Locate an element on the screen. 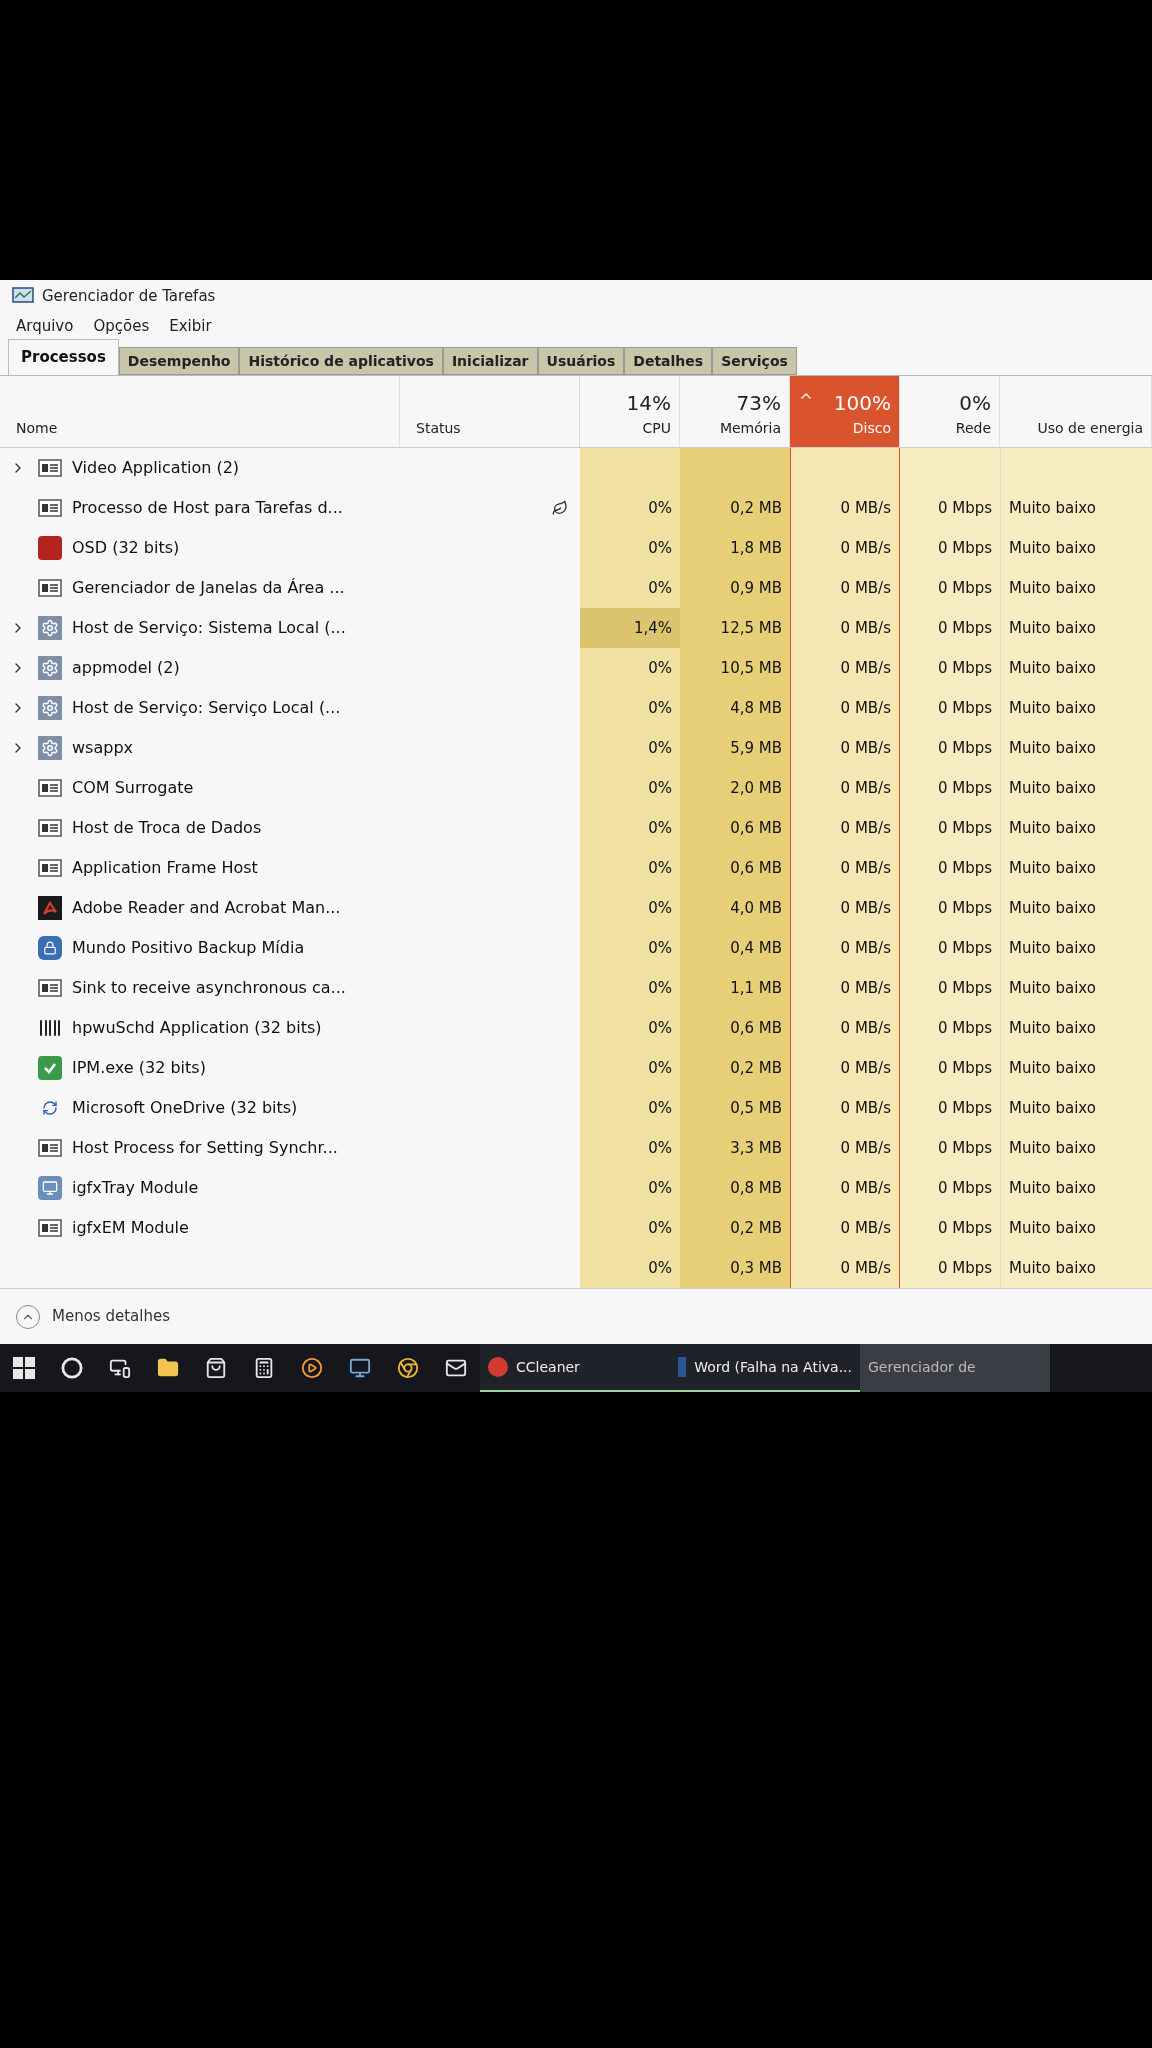 The width and height of the screenshot is (1152, 2048). tab: Processos is located at coordinates (63, 357).